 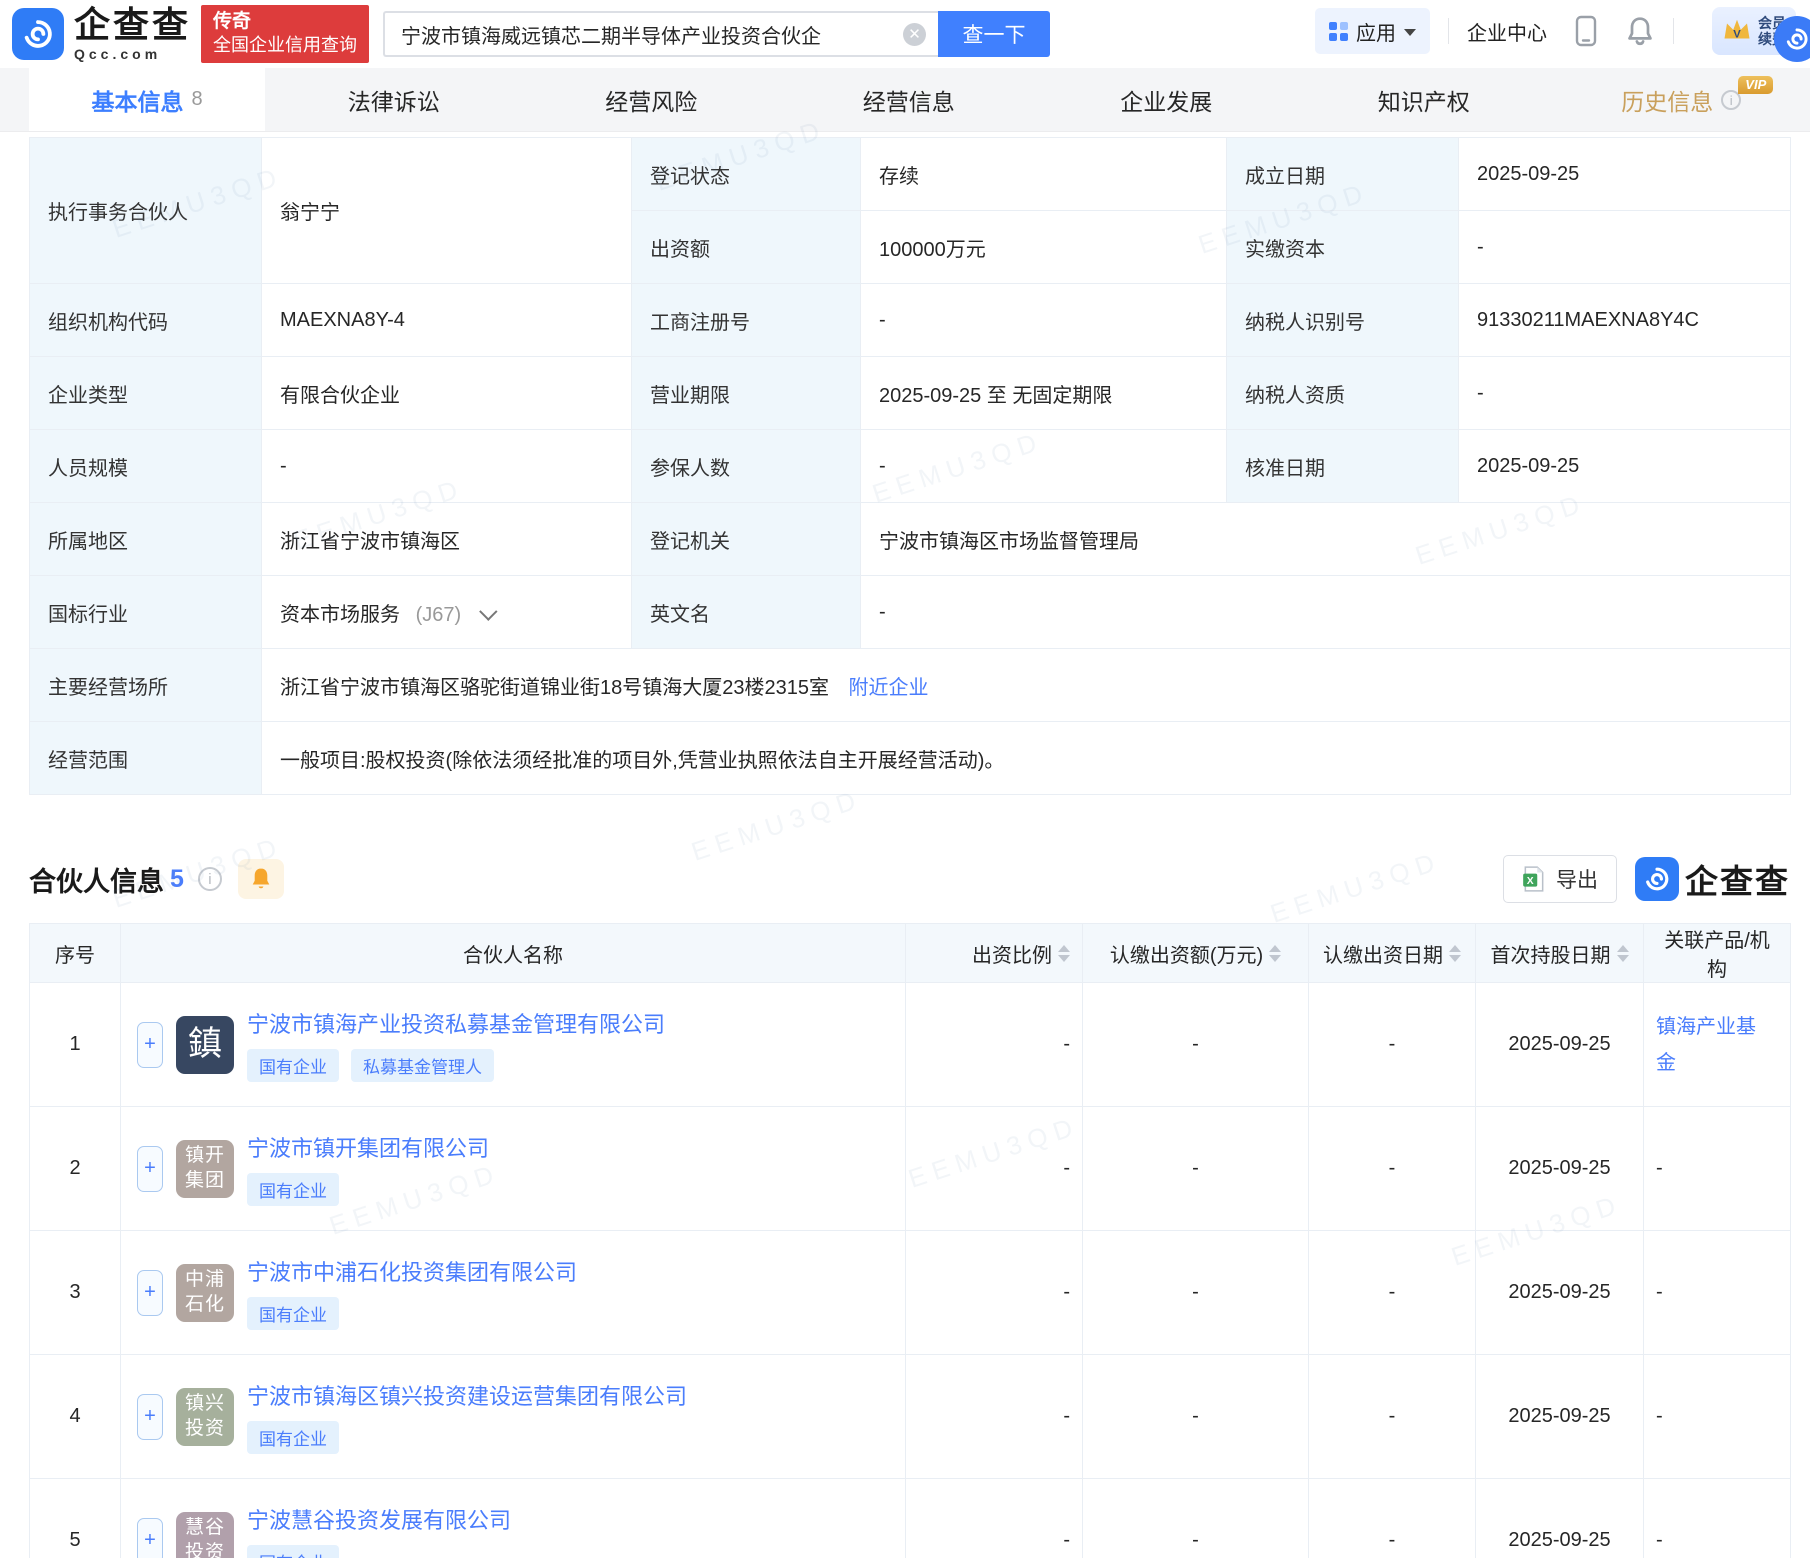 What do you see at coordinates (147, 99) in the screenshot?
I see `tab-basic-info: 基本信息 8` at bounding box center [147, 99].